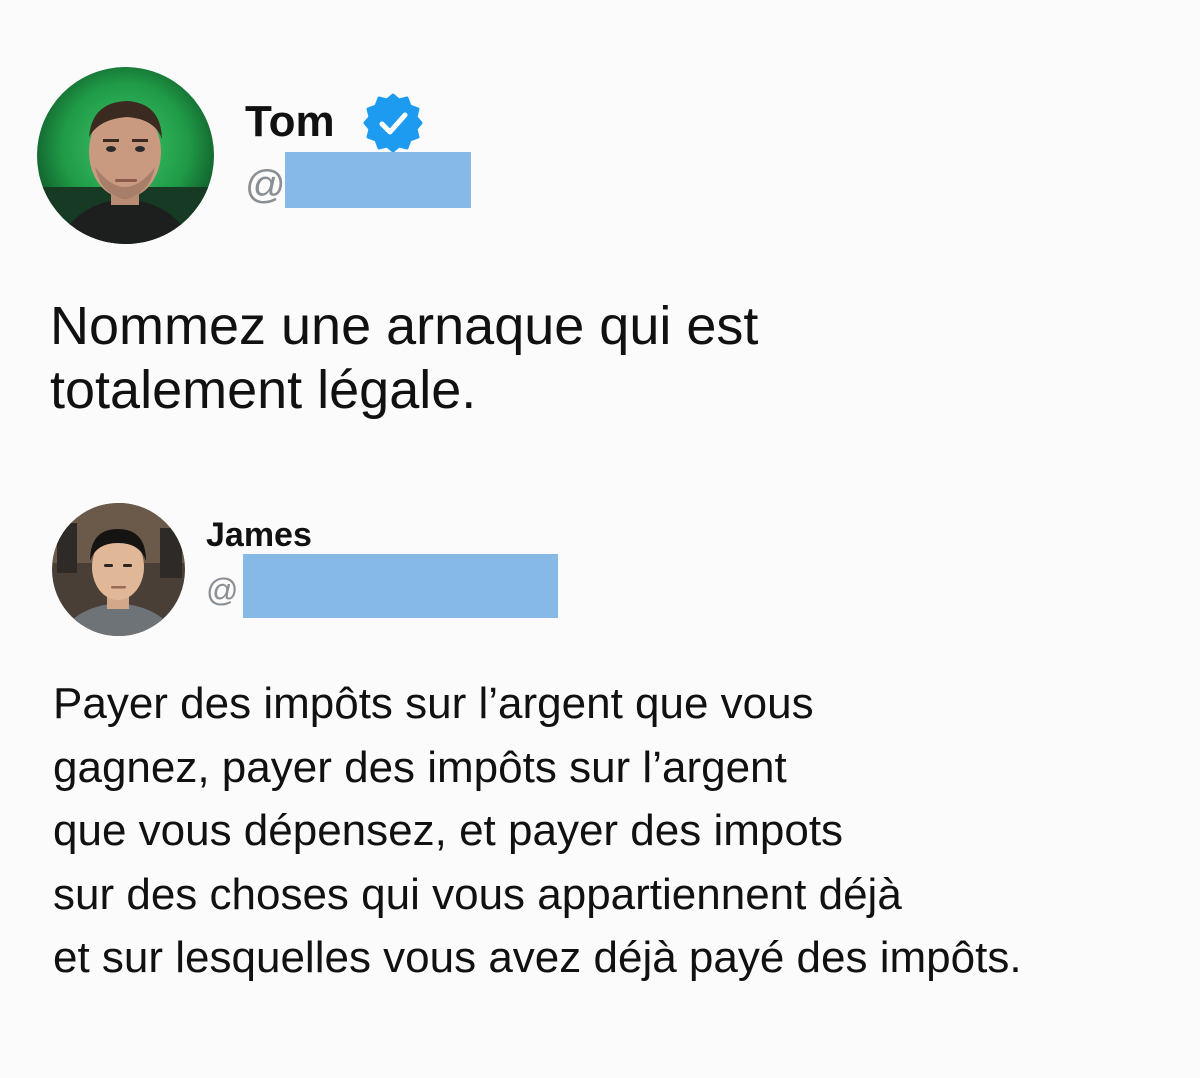  I want to click on avatar-james, so click(118, 569).